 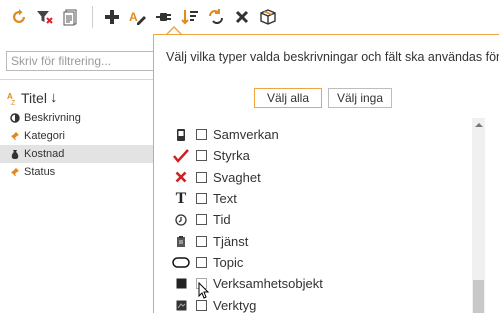 I want to click on list-item-status: Status, so click(x=80, y=172).